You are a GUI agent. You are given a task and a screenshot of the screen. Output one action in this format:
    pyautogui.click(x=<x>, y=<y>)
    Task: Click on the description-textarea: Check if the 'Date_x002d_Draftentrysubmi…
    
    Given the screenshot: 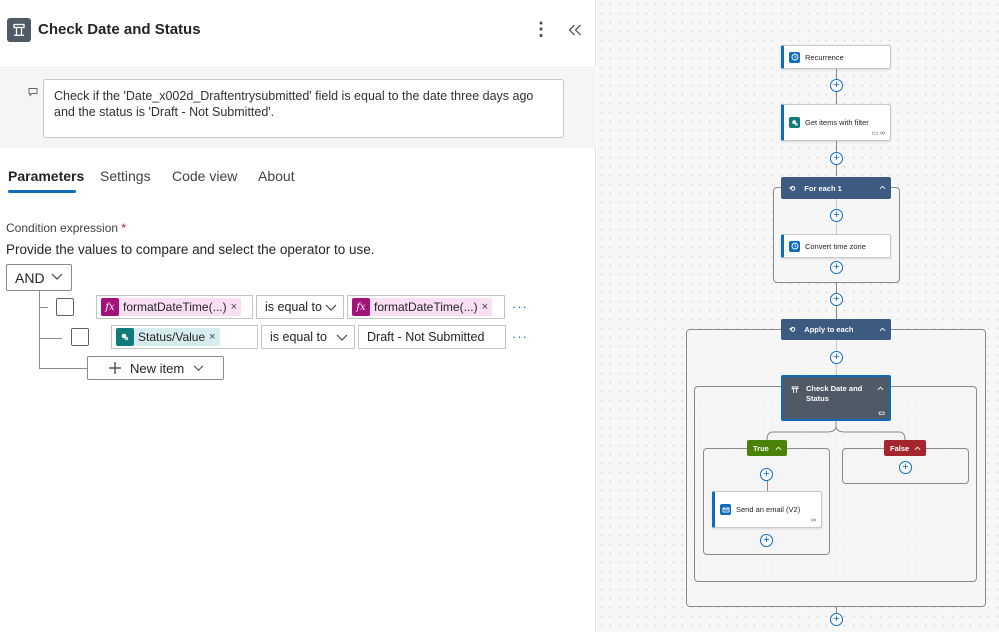 What is the action you would take?
    pyautogui.click(x=303, y=108)
    